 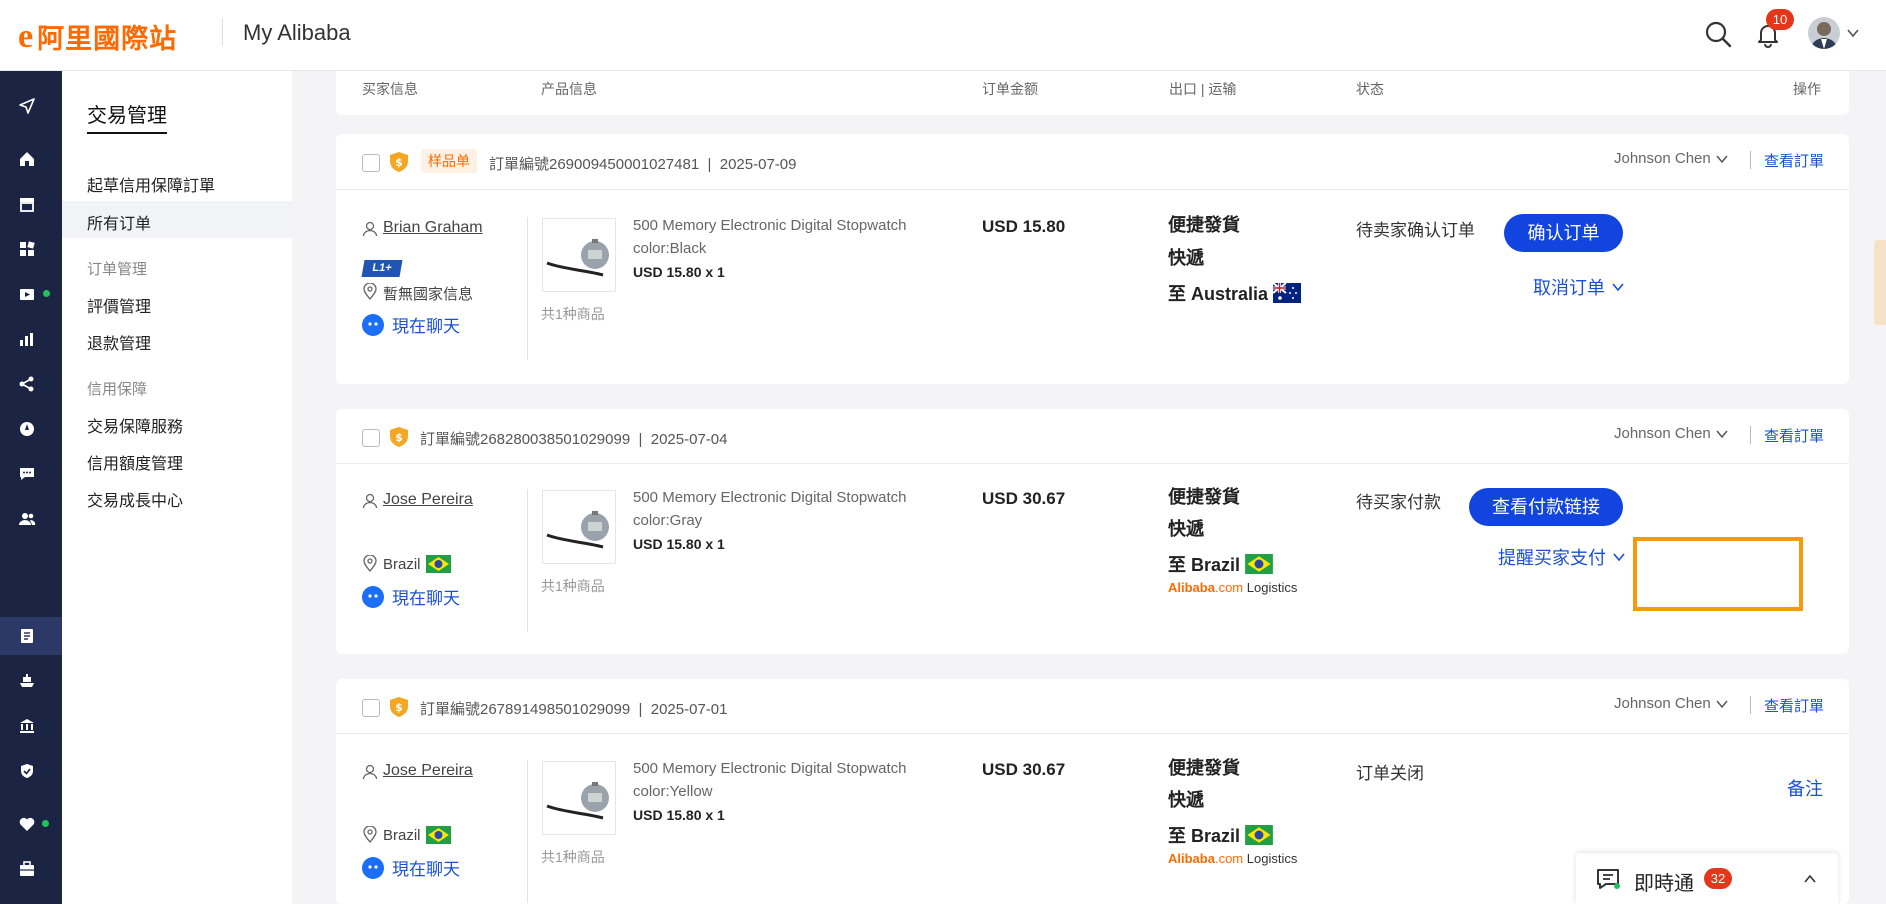 What do you see at coordinates (27, 726) in the screenshot?
I see `bank-icon` at bounding box center [27, 726].